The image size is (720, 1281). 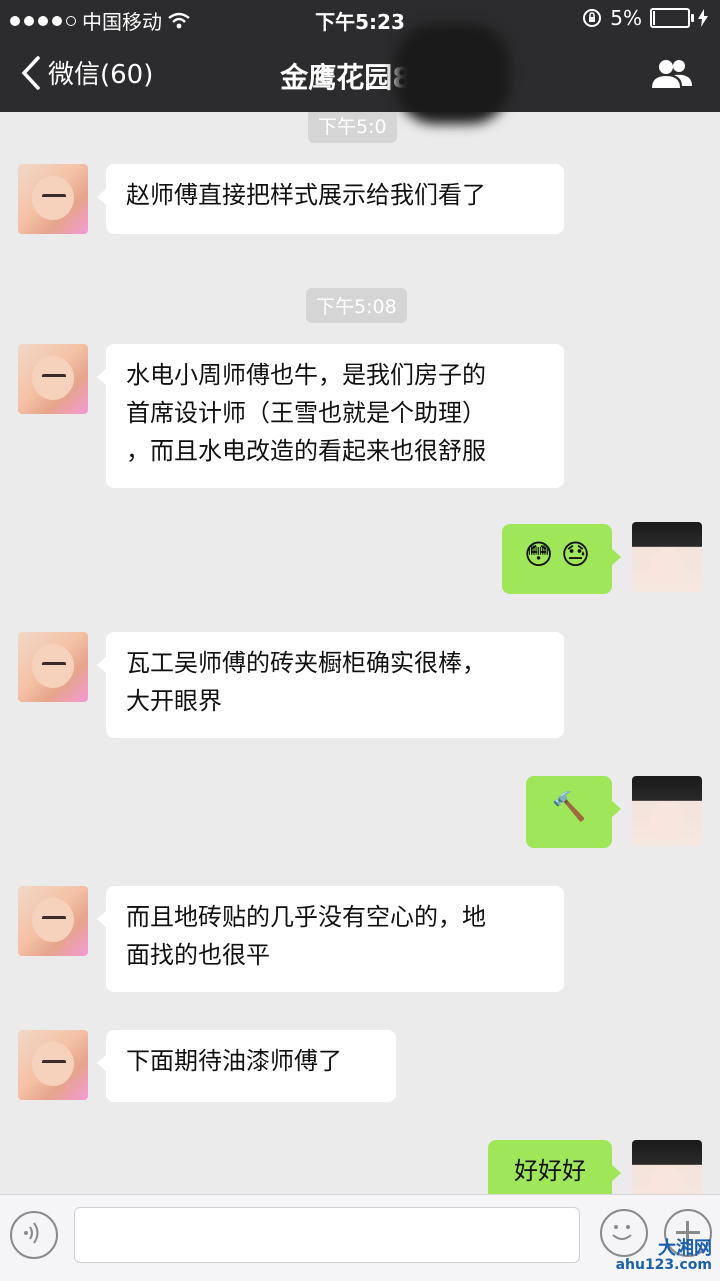 I want to click on group-members-icon, so click(x=672, y=74).